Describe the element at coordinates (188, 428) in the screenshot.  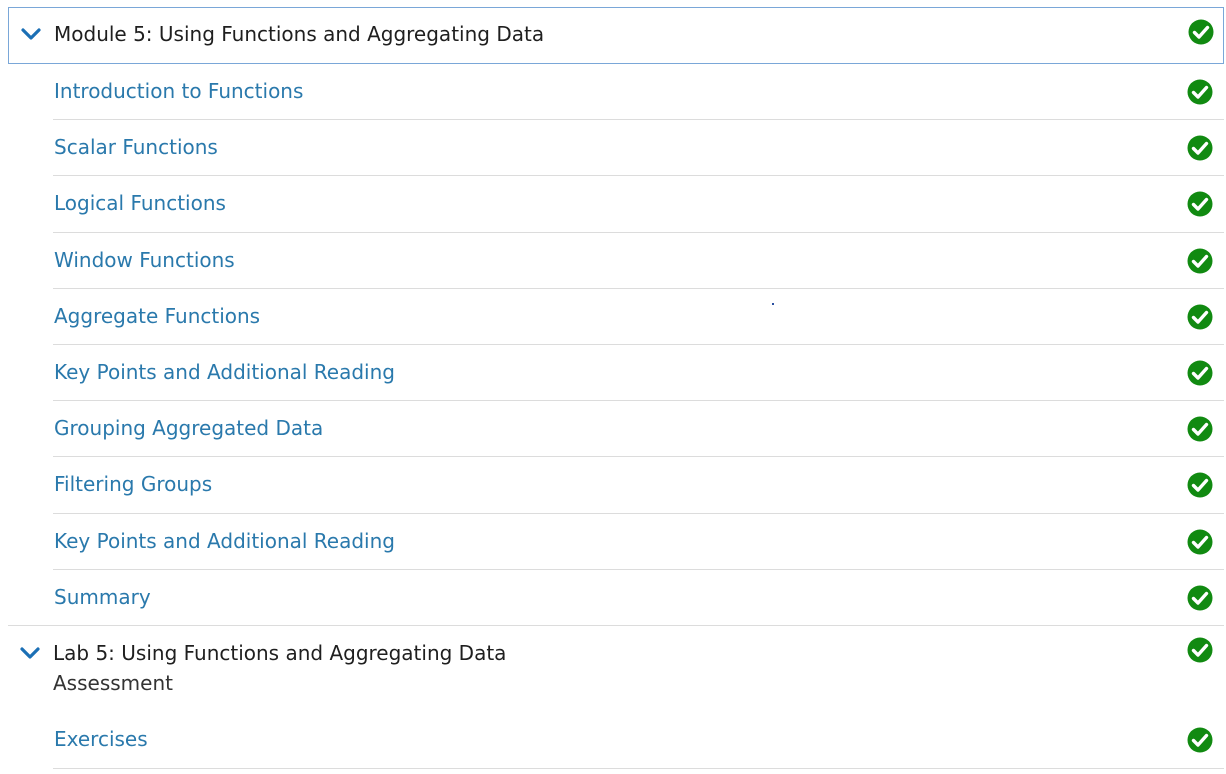
I see `item-link: Grouping Aggregated Data` at that location.